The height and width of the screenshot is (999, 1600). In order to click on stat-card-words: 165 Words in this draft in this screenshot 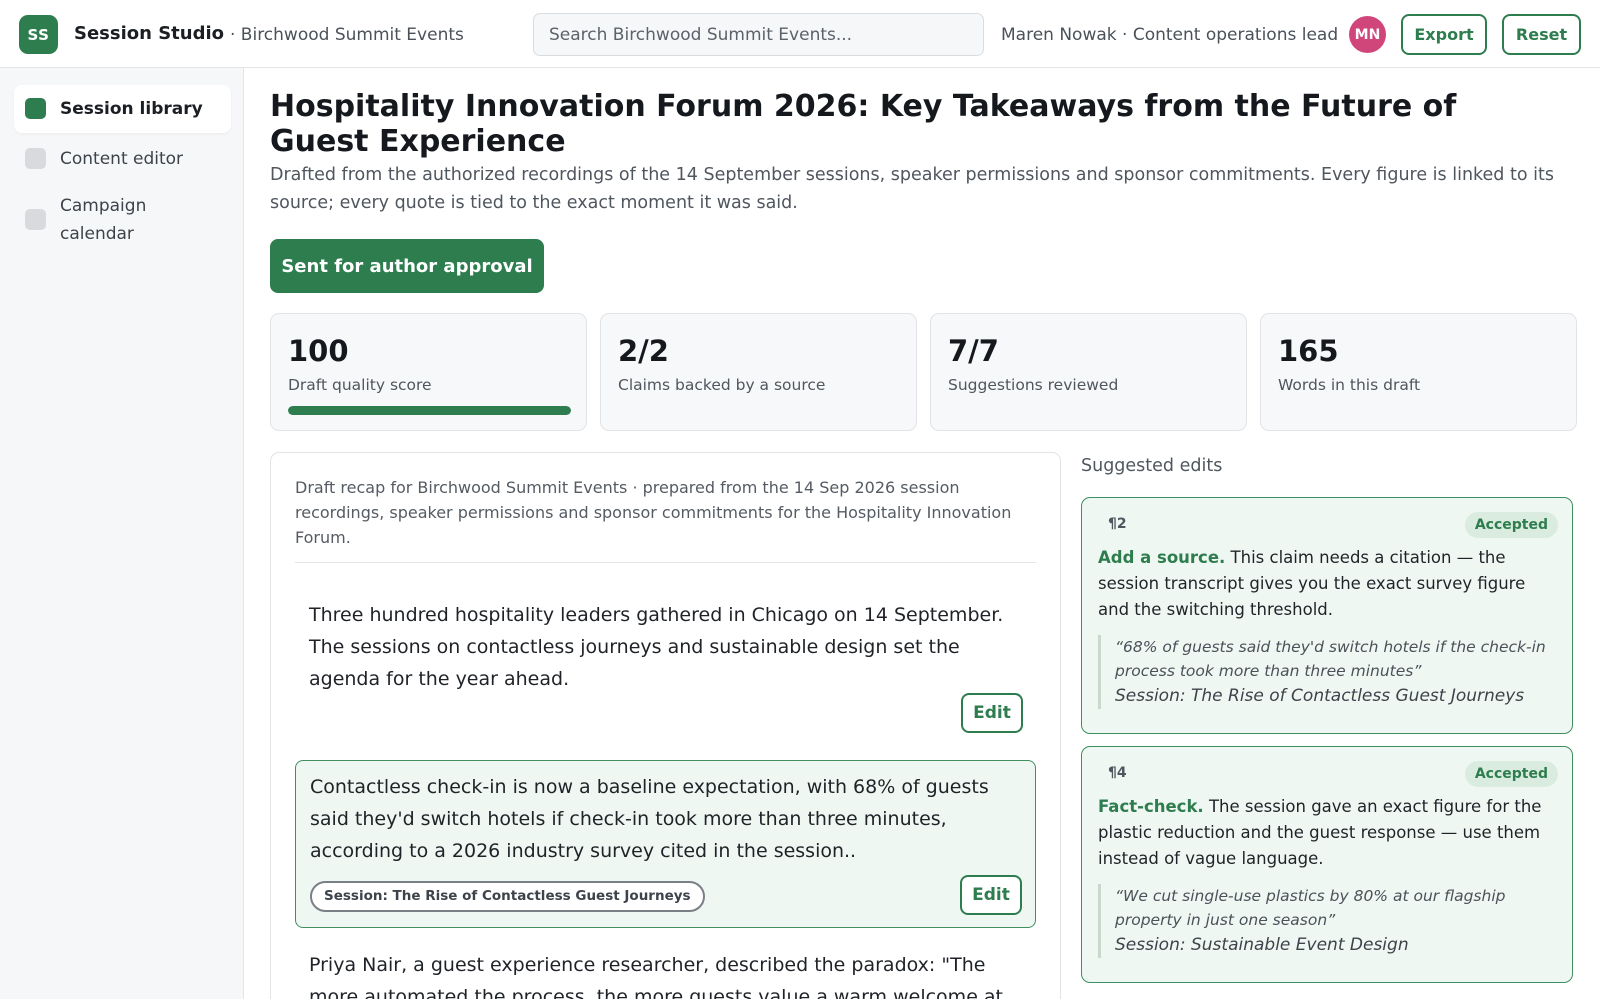, I will do `click(1418, 372)`.